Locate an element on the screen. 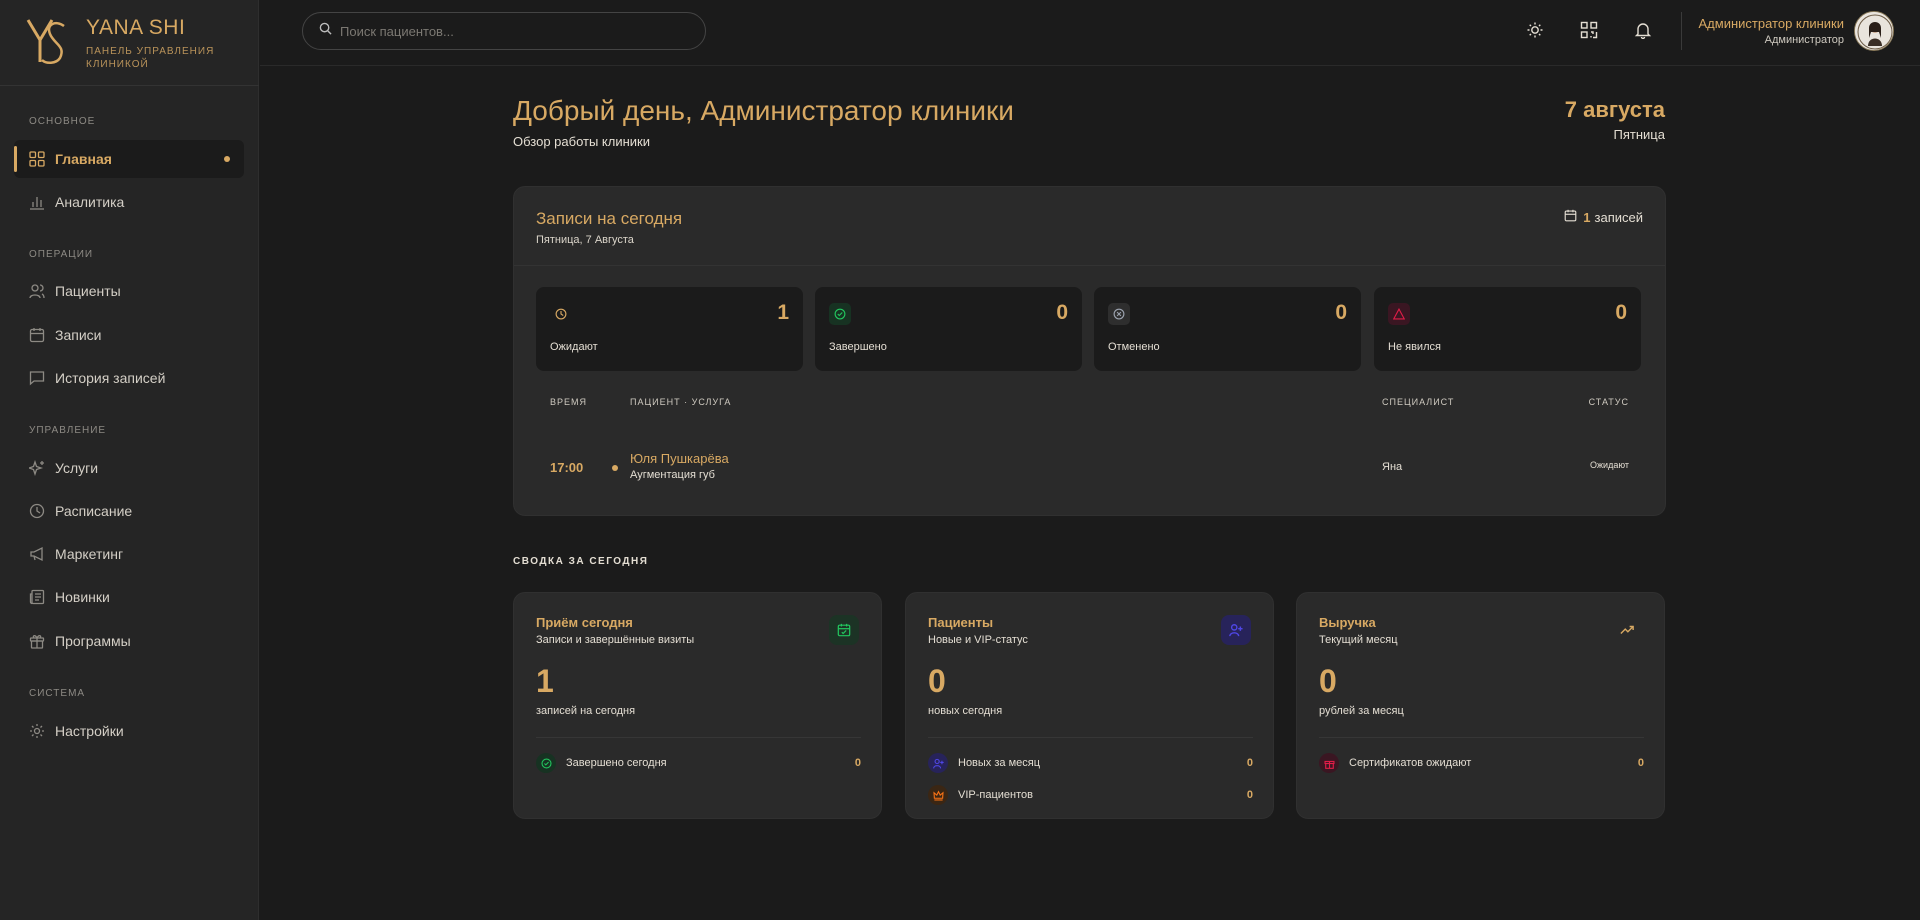 This screenshot has height=920, width=1920. sidebar-item-analytics: Аналитика is located at coordinates (129, 202).